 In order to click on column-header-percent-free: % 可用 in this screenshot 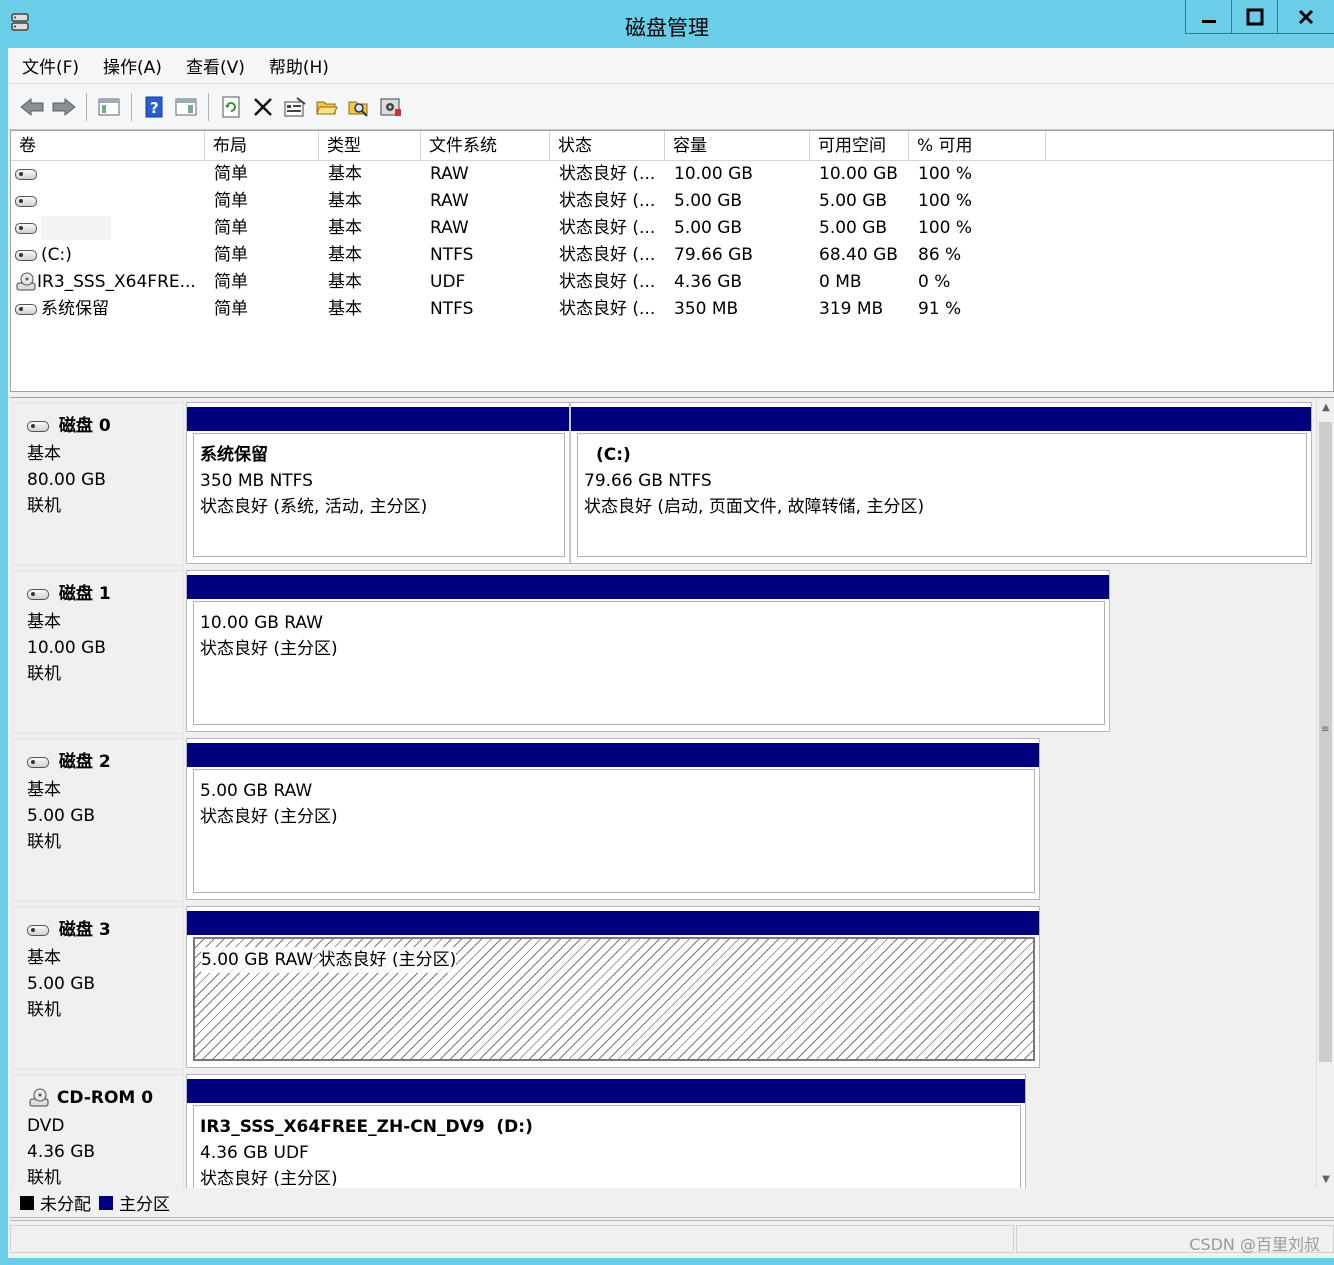, I will do `click(977, 146)`.